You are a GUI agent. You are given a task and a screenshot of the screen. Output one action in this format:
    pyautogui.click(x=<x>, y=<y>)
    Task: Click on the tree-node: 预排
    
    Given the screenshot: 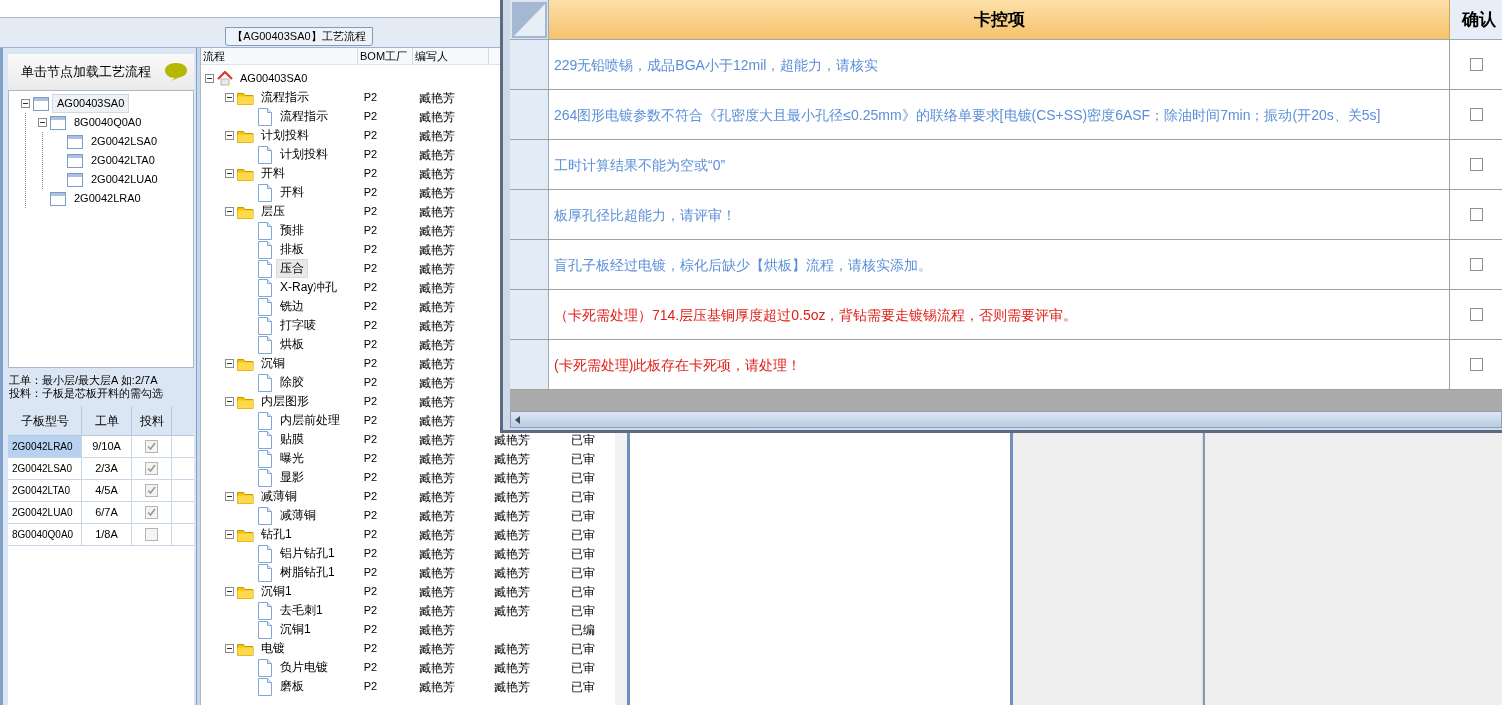 What is the action you would take?
    pyautogui.click(x=292, y=230)
    